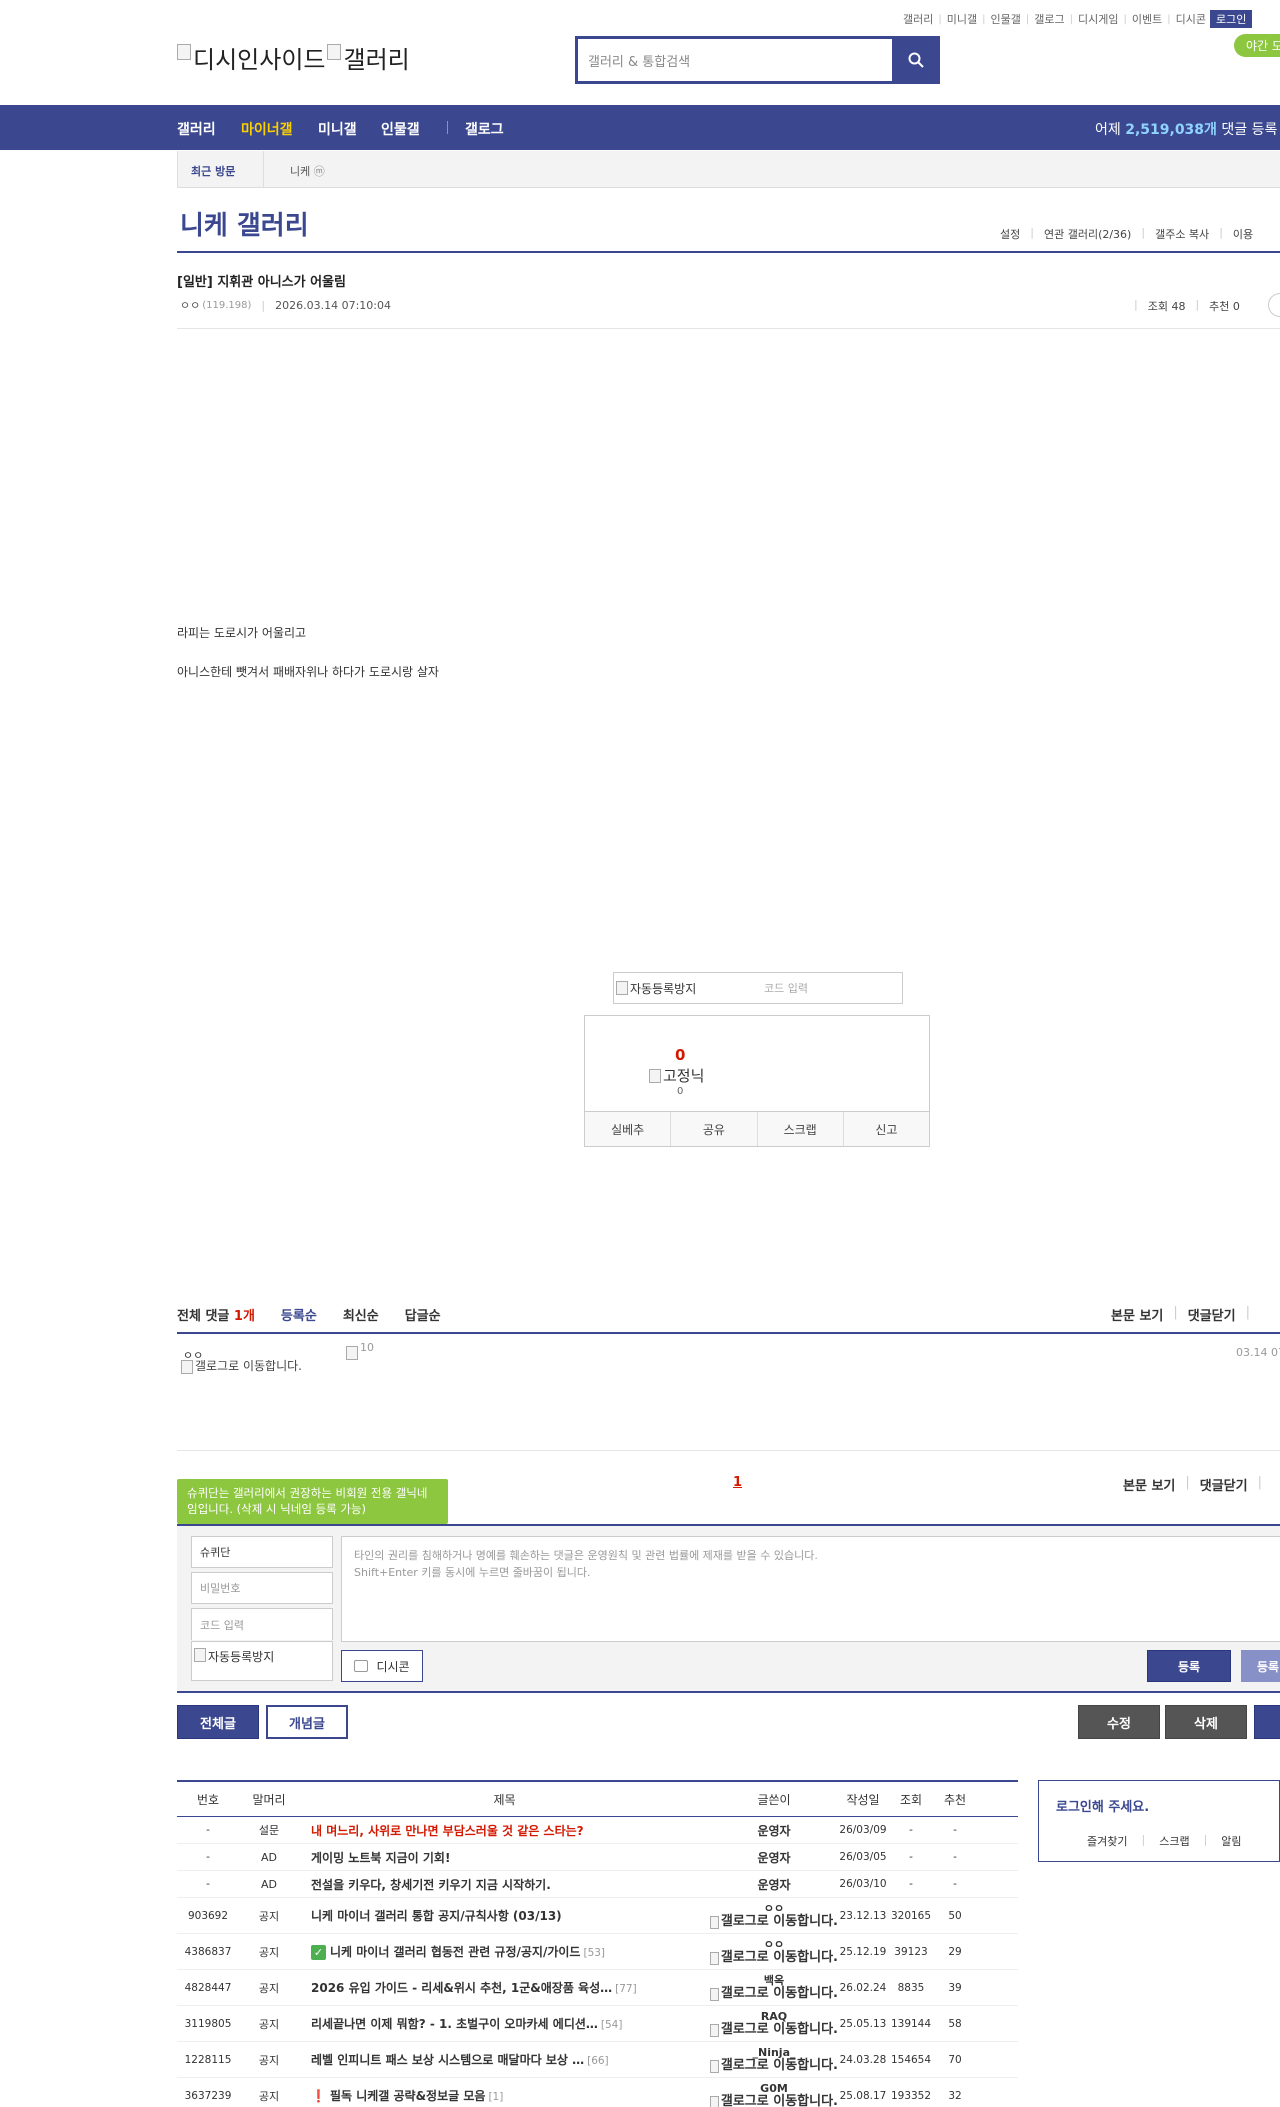  What do you see at coordinates (299, 1314) in the screenshot?
I see `sort-registered: 등록순` at bounding box center [299, 1314].